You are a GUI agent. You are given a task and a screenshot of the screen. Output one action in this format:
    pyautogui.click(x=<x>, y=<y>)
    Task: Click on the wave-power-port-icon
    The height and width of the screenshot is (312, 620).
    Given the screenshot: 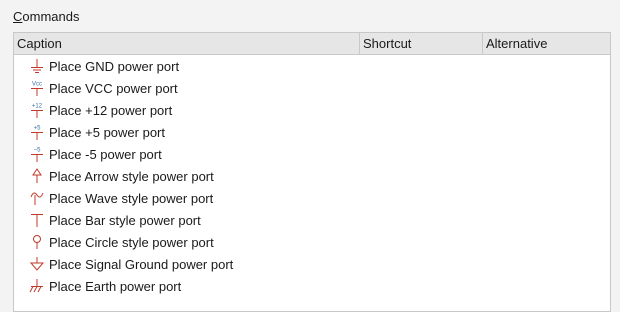 What is the action you would take?
    pyautogui.click(x=37, y=198)
    